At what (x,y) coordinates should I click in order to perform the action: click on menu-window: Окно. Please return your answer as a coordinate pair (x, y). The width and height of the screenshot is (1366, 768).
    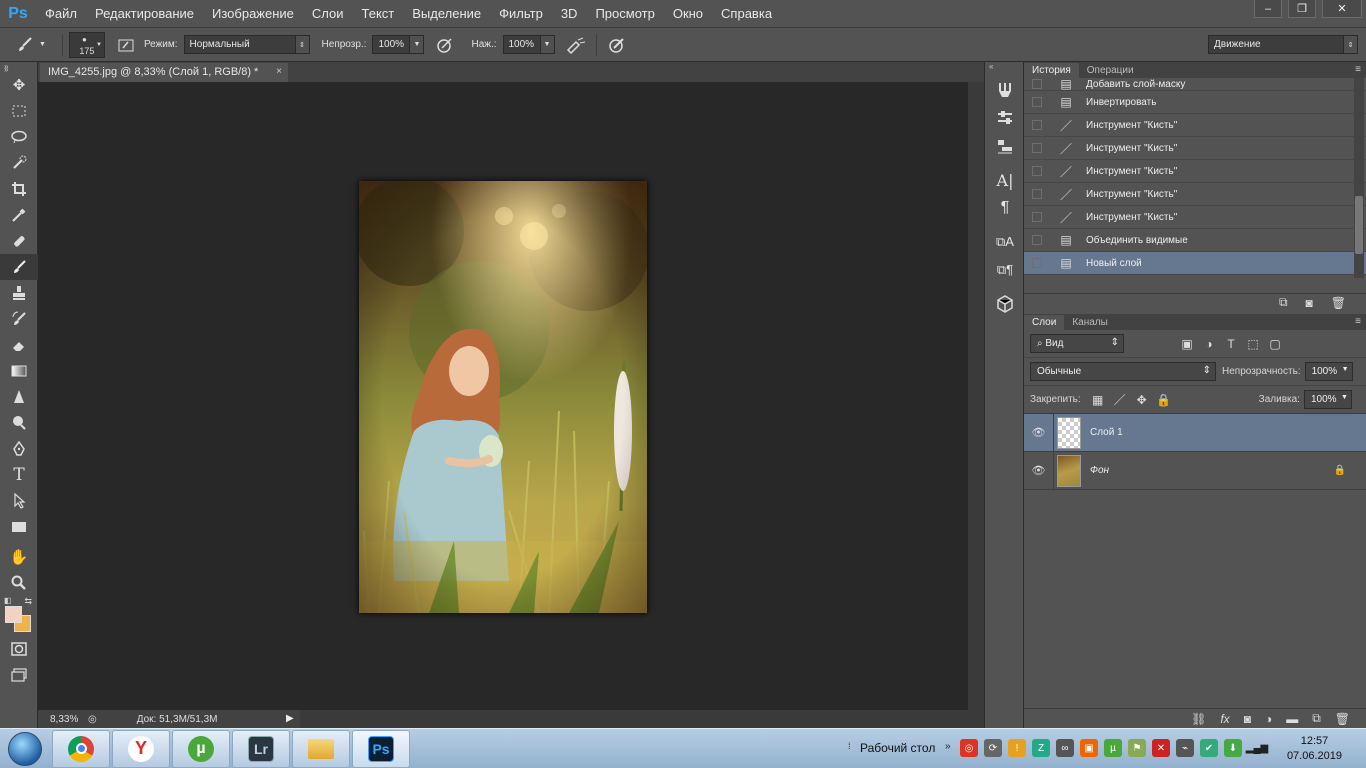
    Looking at the image, I should click on (688, 13).